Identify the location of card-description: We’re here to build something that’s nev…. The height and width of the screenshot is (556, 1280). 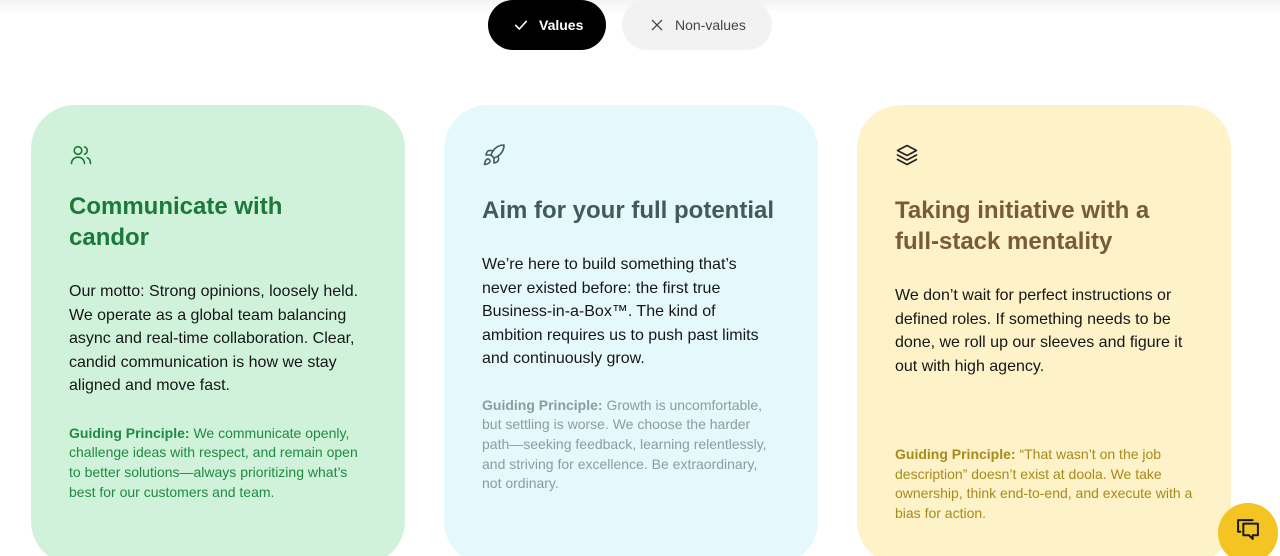
(620, 311).